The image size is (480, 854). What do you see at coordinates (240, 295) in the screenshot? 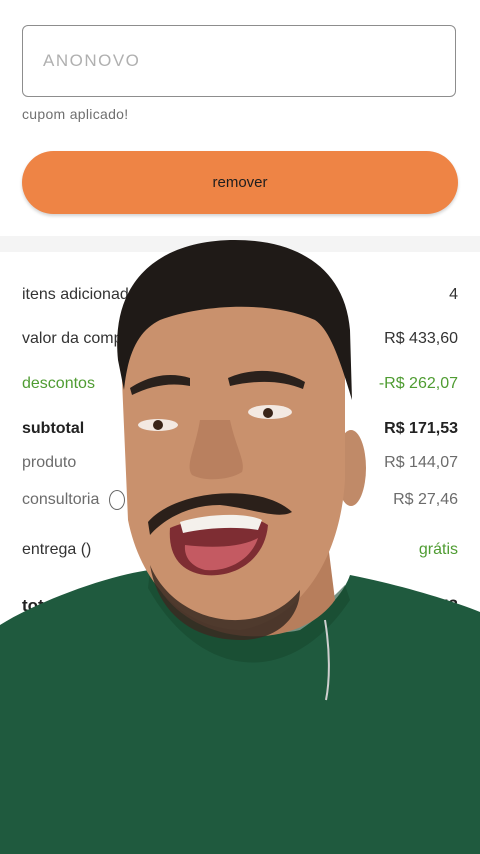
I see `summary-row-items: itens adicionados 4` at bounding box center [240, 295].